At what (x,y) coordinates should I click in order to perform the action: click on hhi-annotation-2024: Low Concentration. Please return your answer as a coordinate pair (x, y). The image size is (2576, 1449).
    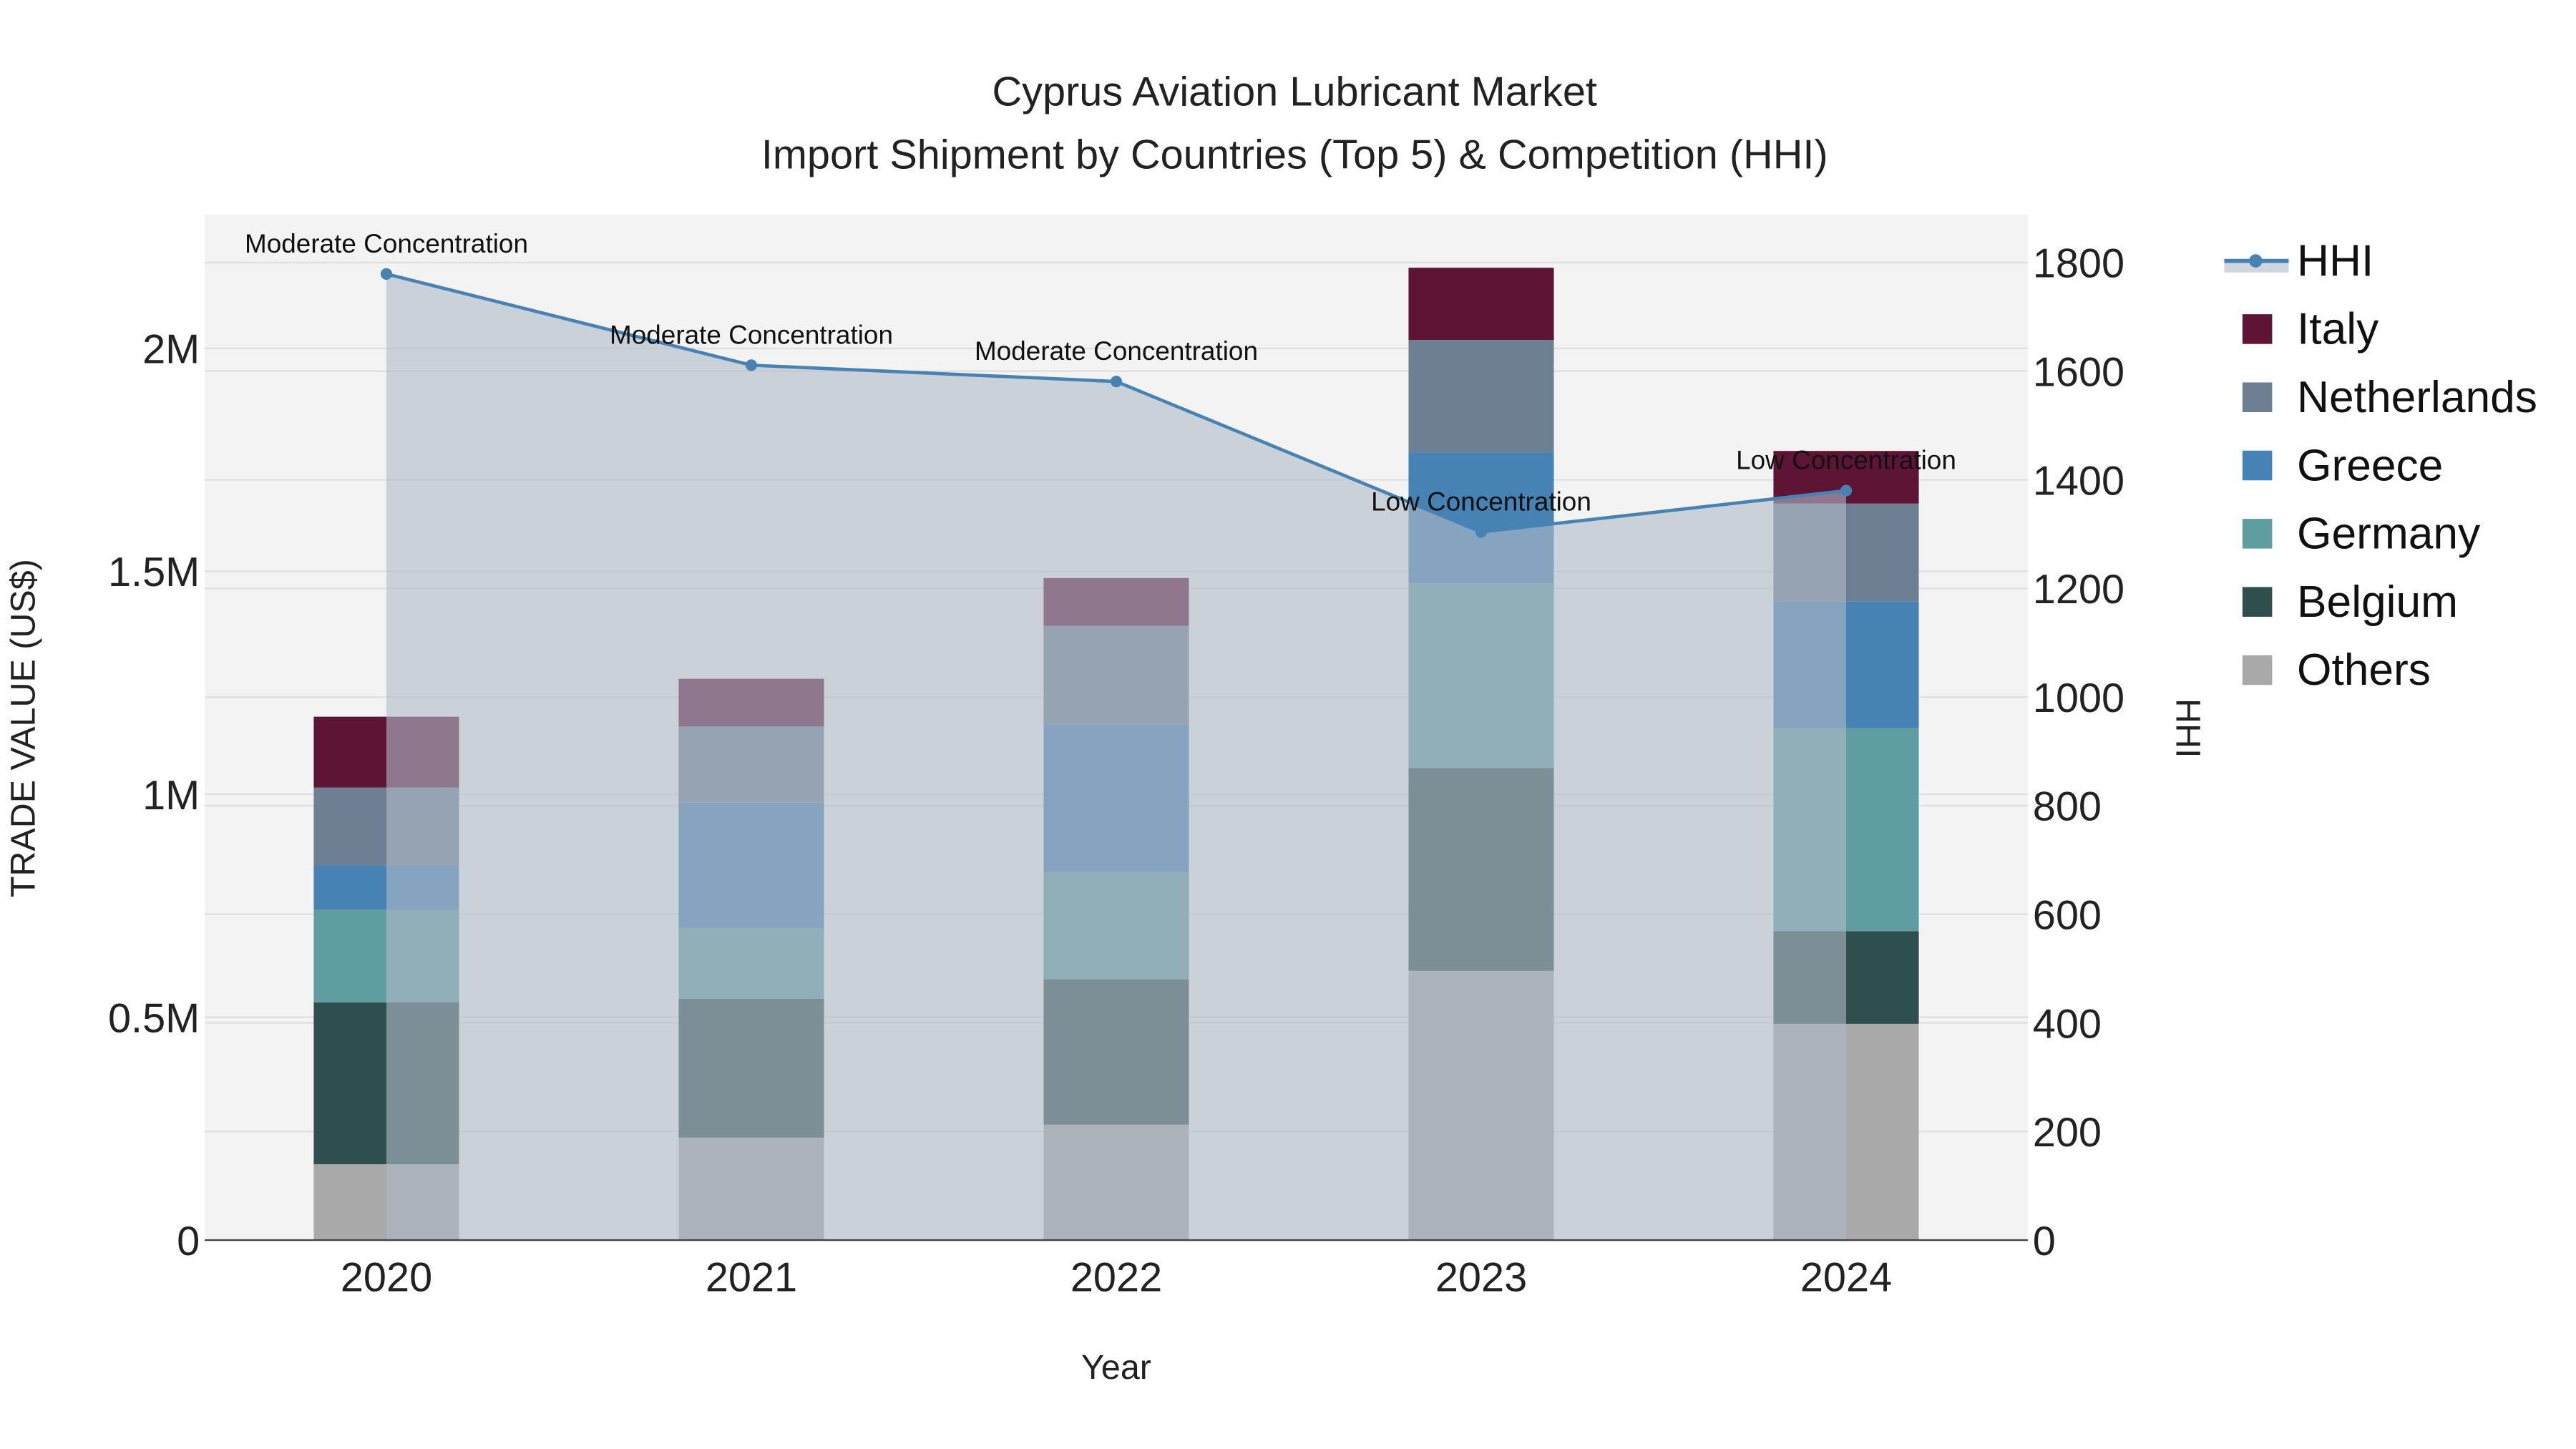
    Looking at the image, I should click on (1846, 460).